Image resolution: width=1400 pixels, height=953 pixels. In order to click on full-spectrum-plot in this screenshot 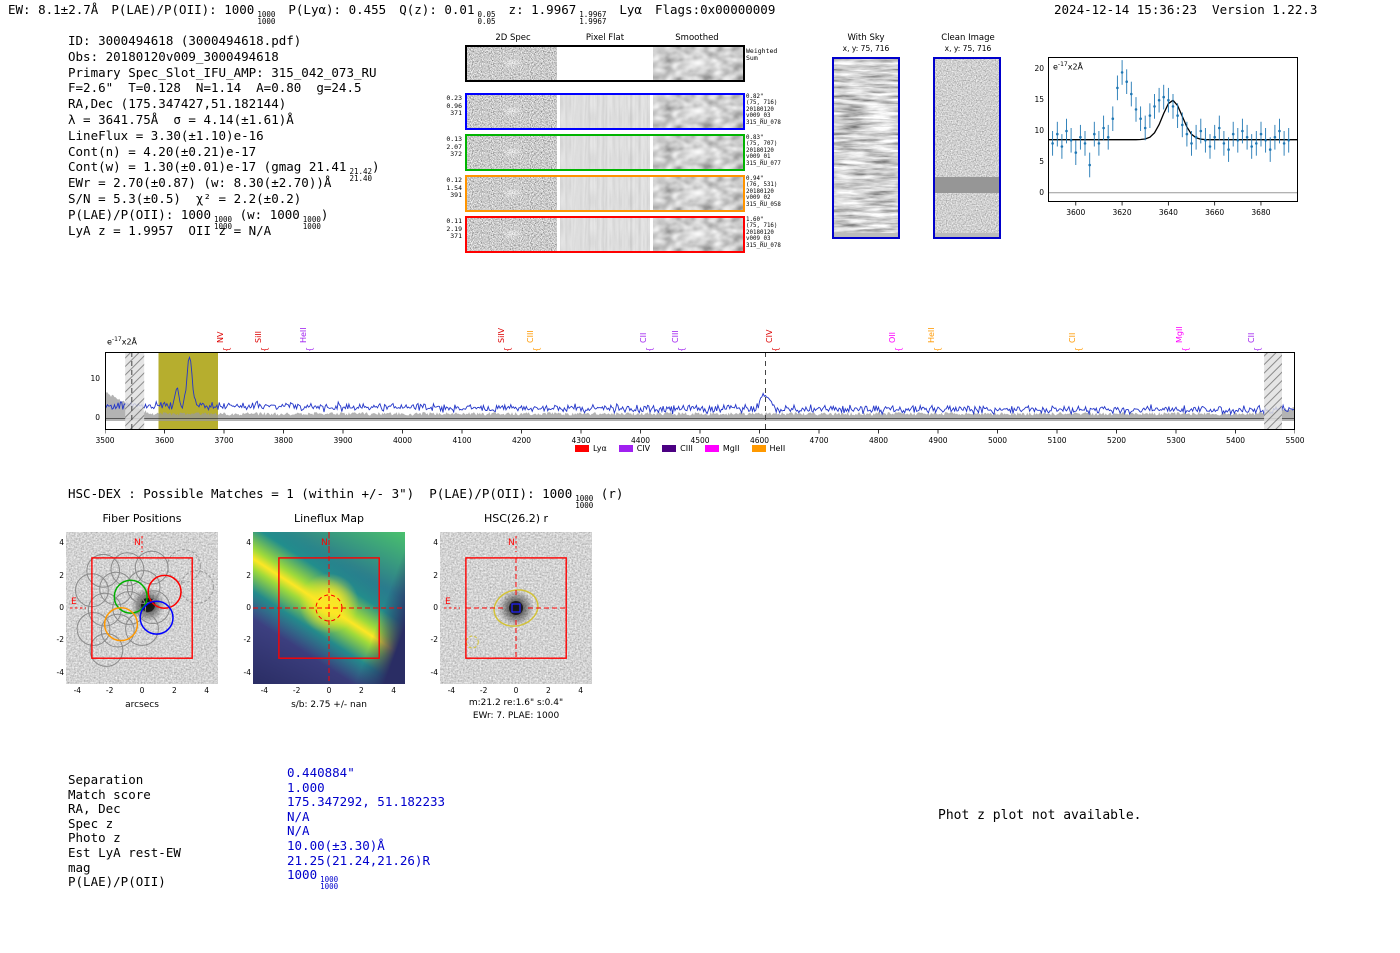, I will do `click(700, 395)`.